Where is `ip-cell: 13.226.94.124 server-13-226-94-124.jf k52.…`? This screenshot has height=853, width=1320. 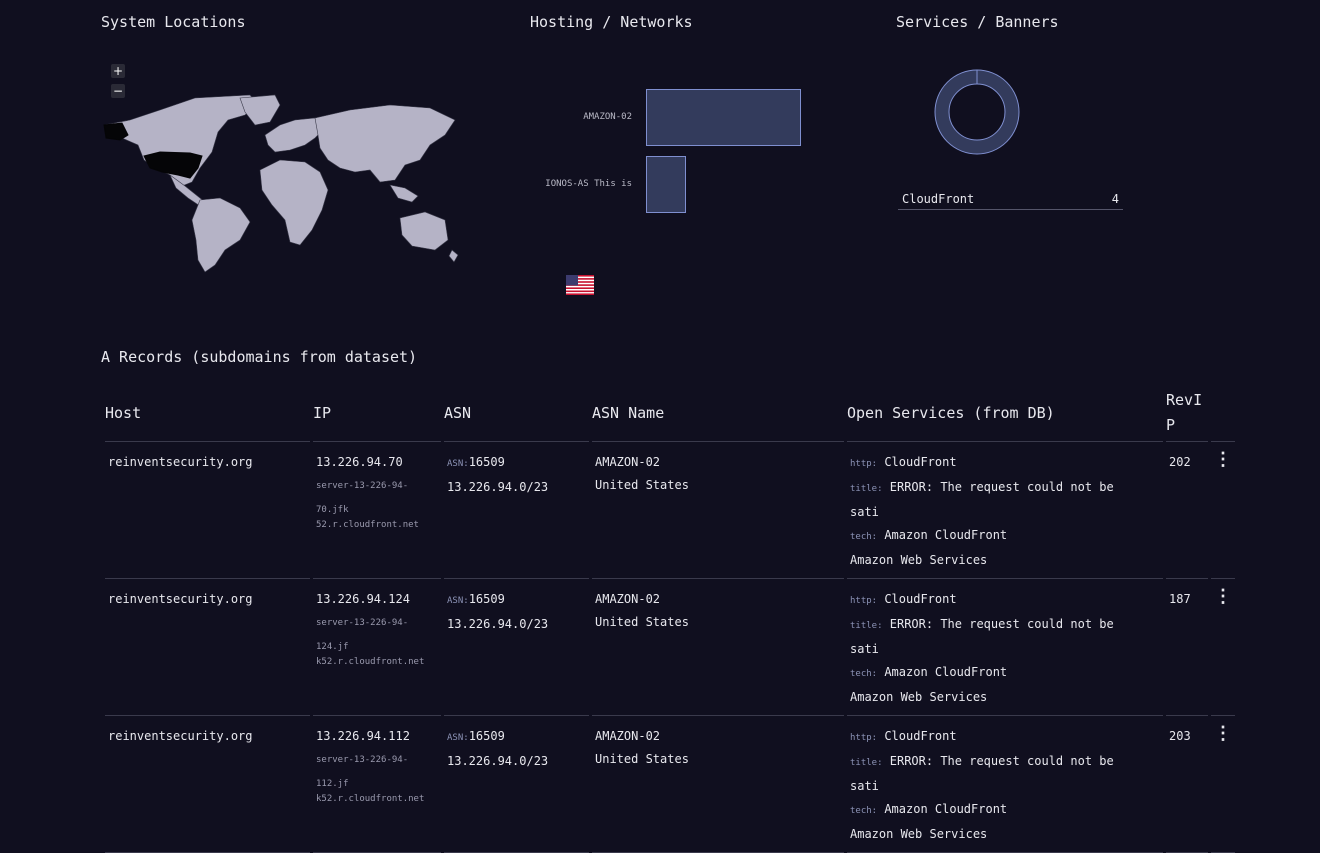
ip-cell: 13.226.94.124 server-13-226-94-124.jf k52.… is located at coordinates (377, 647).